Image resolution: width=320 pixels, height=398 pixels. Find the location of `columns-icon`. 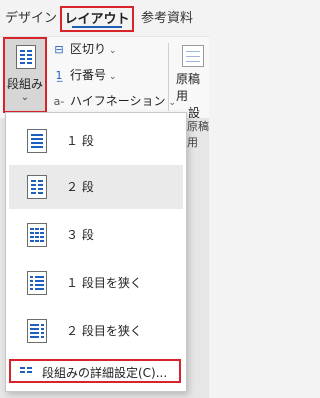

columns-icon is located at coordinates (26, 57).